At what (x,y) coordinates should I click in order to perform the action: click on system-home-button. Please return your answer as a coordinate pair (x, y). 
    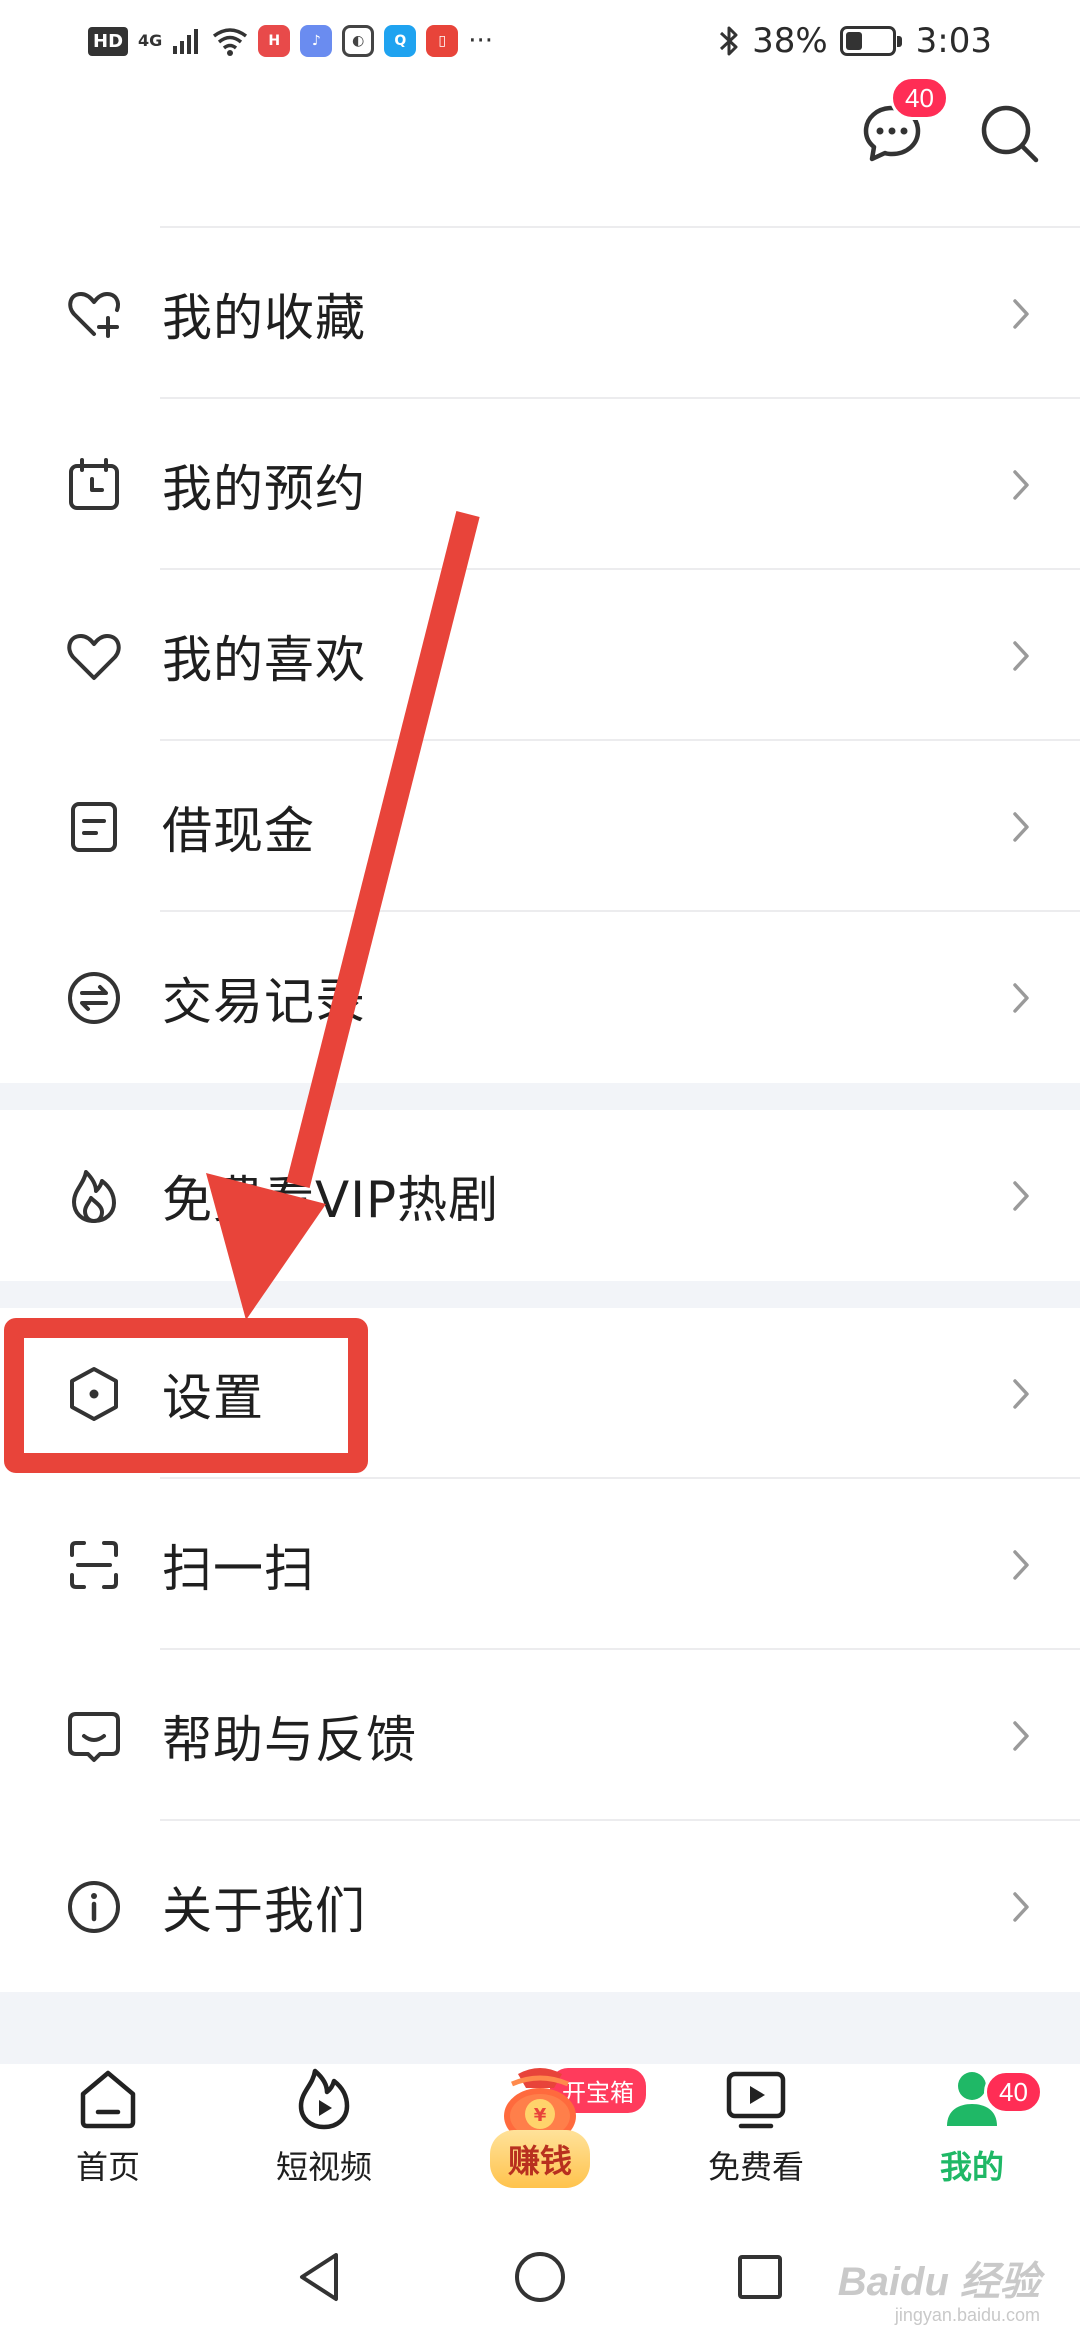
    Looking at the image, I should click on (540, 2277).